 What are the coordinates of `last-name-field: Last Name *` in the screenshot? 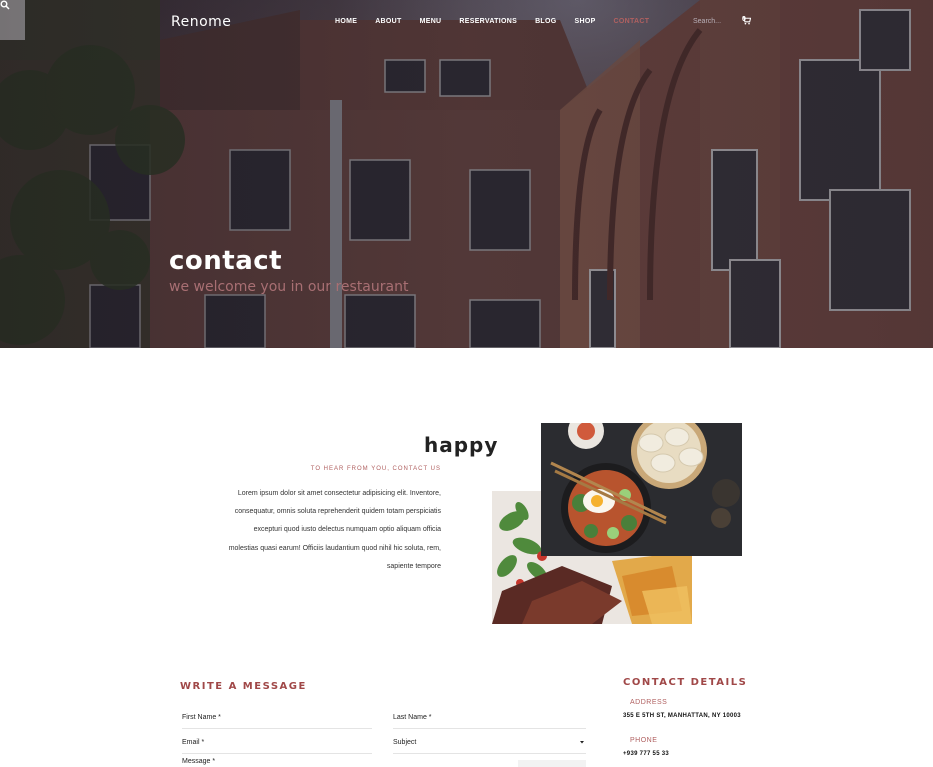 It's located at (412, 717).